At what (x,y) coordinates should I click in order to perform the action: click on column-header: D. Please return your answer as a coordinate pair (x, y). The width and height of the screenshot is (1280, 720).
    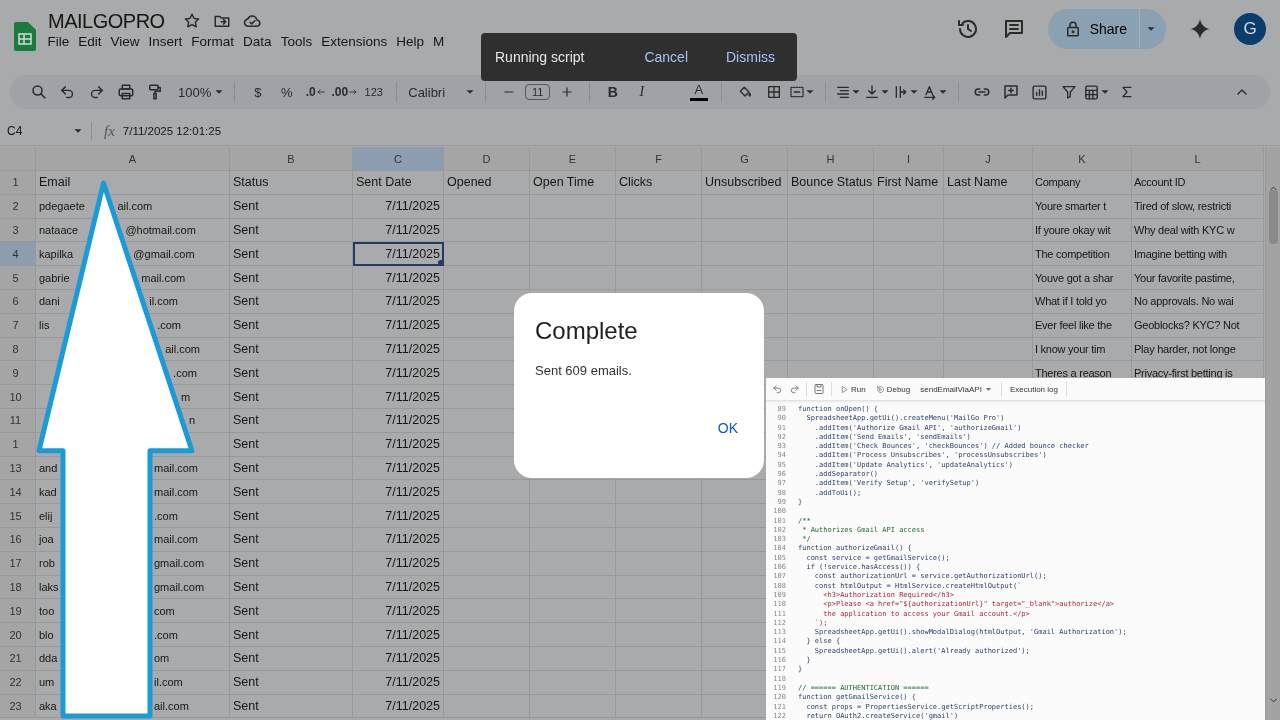
    Looking at the image, I should click on (487, 159).